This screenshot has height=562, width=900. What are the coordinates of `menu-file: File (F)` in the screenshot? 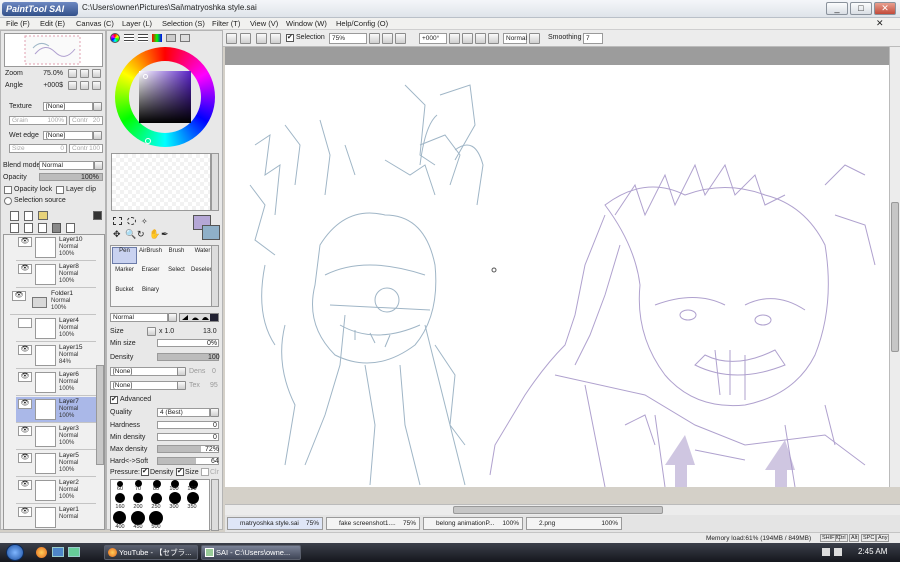 It's located at (18, 23).